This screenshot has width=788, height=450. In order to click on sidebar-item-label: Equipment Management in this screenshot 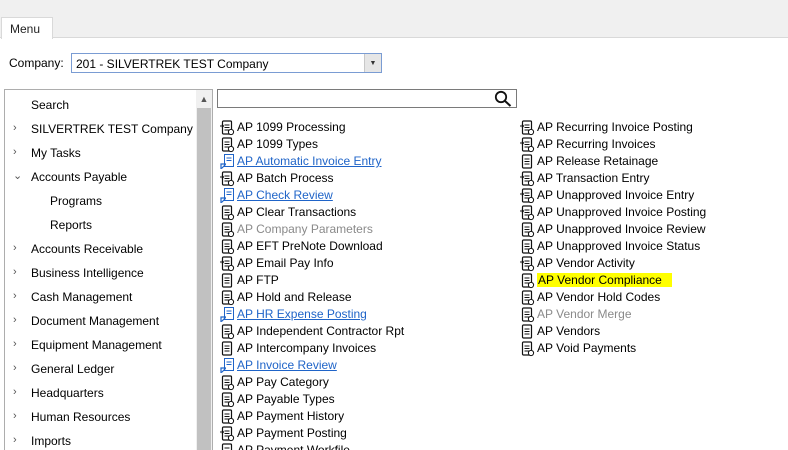, I will do `click(96, 345)`.